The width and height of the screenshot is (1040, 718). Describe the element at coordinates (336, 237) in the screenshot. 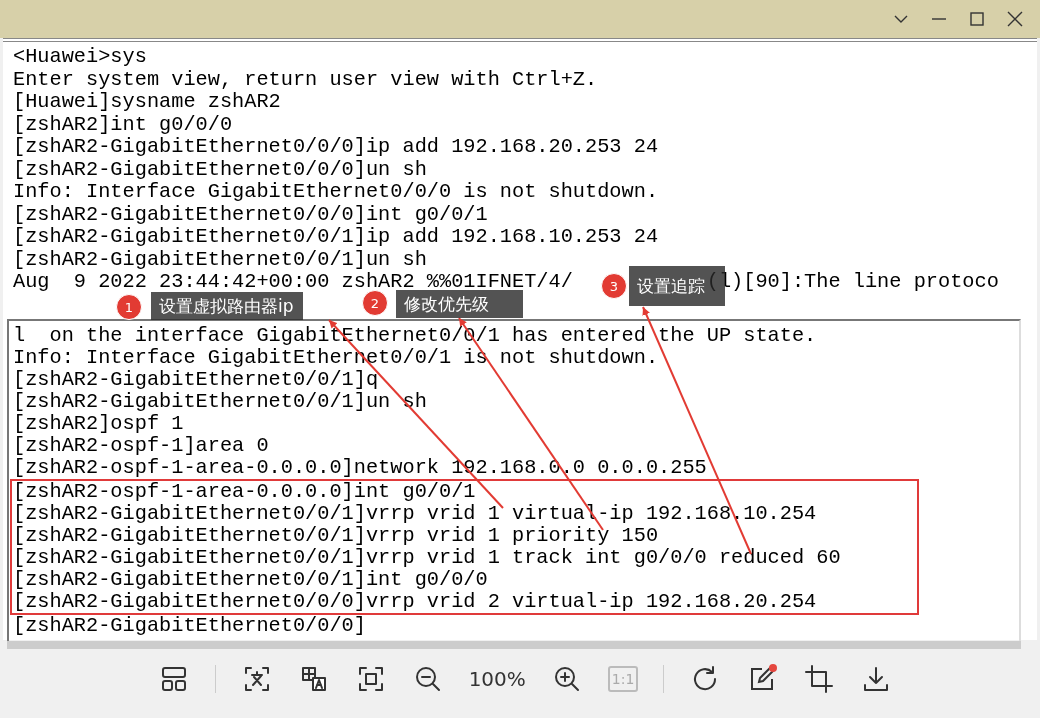

I see `terminal-line: [zshAR2-GigabitEthernet0/0/1]ip add 192.168.10.253 24` at that location.